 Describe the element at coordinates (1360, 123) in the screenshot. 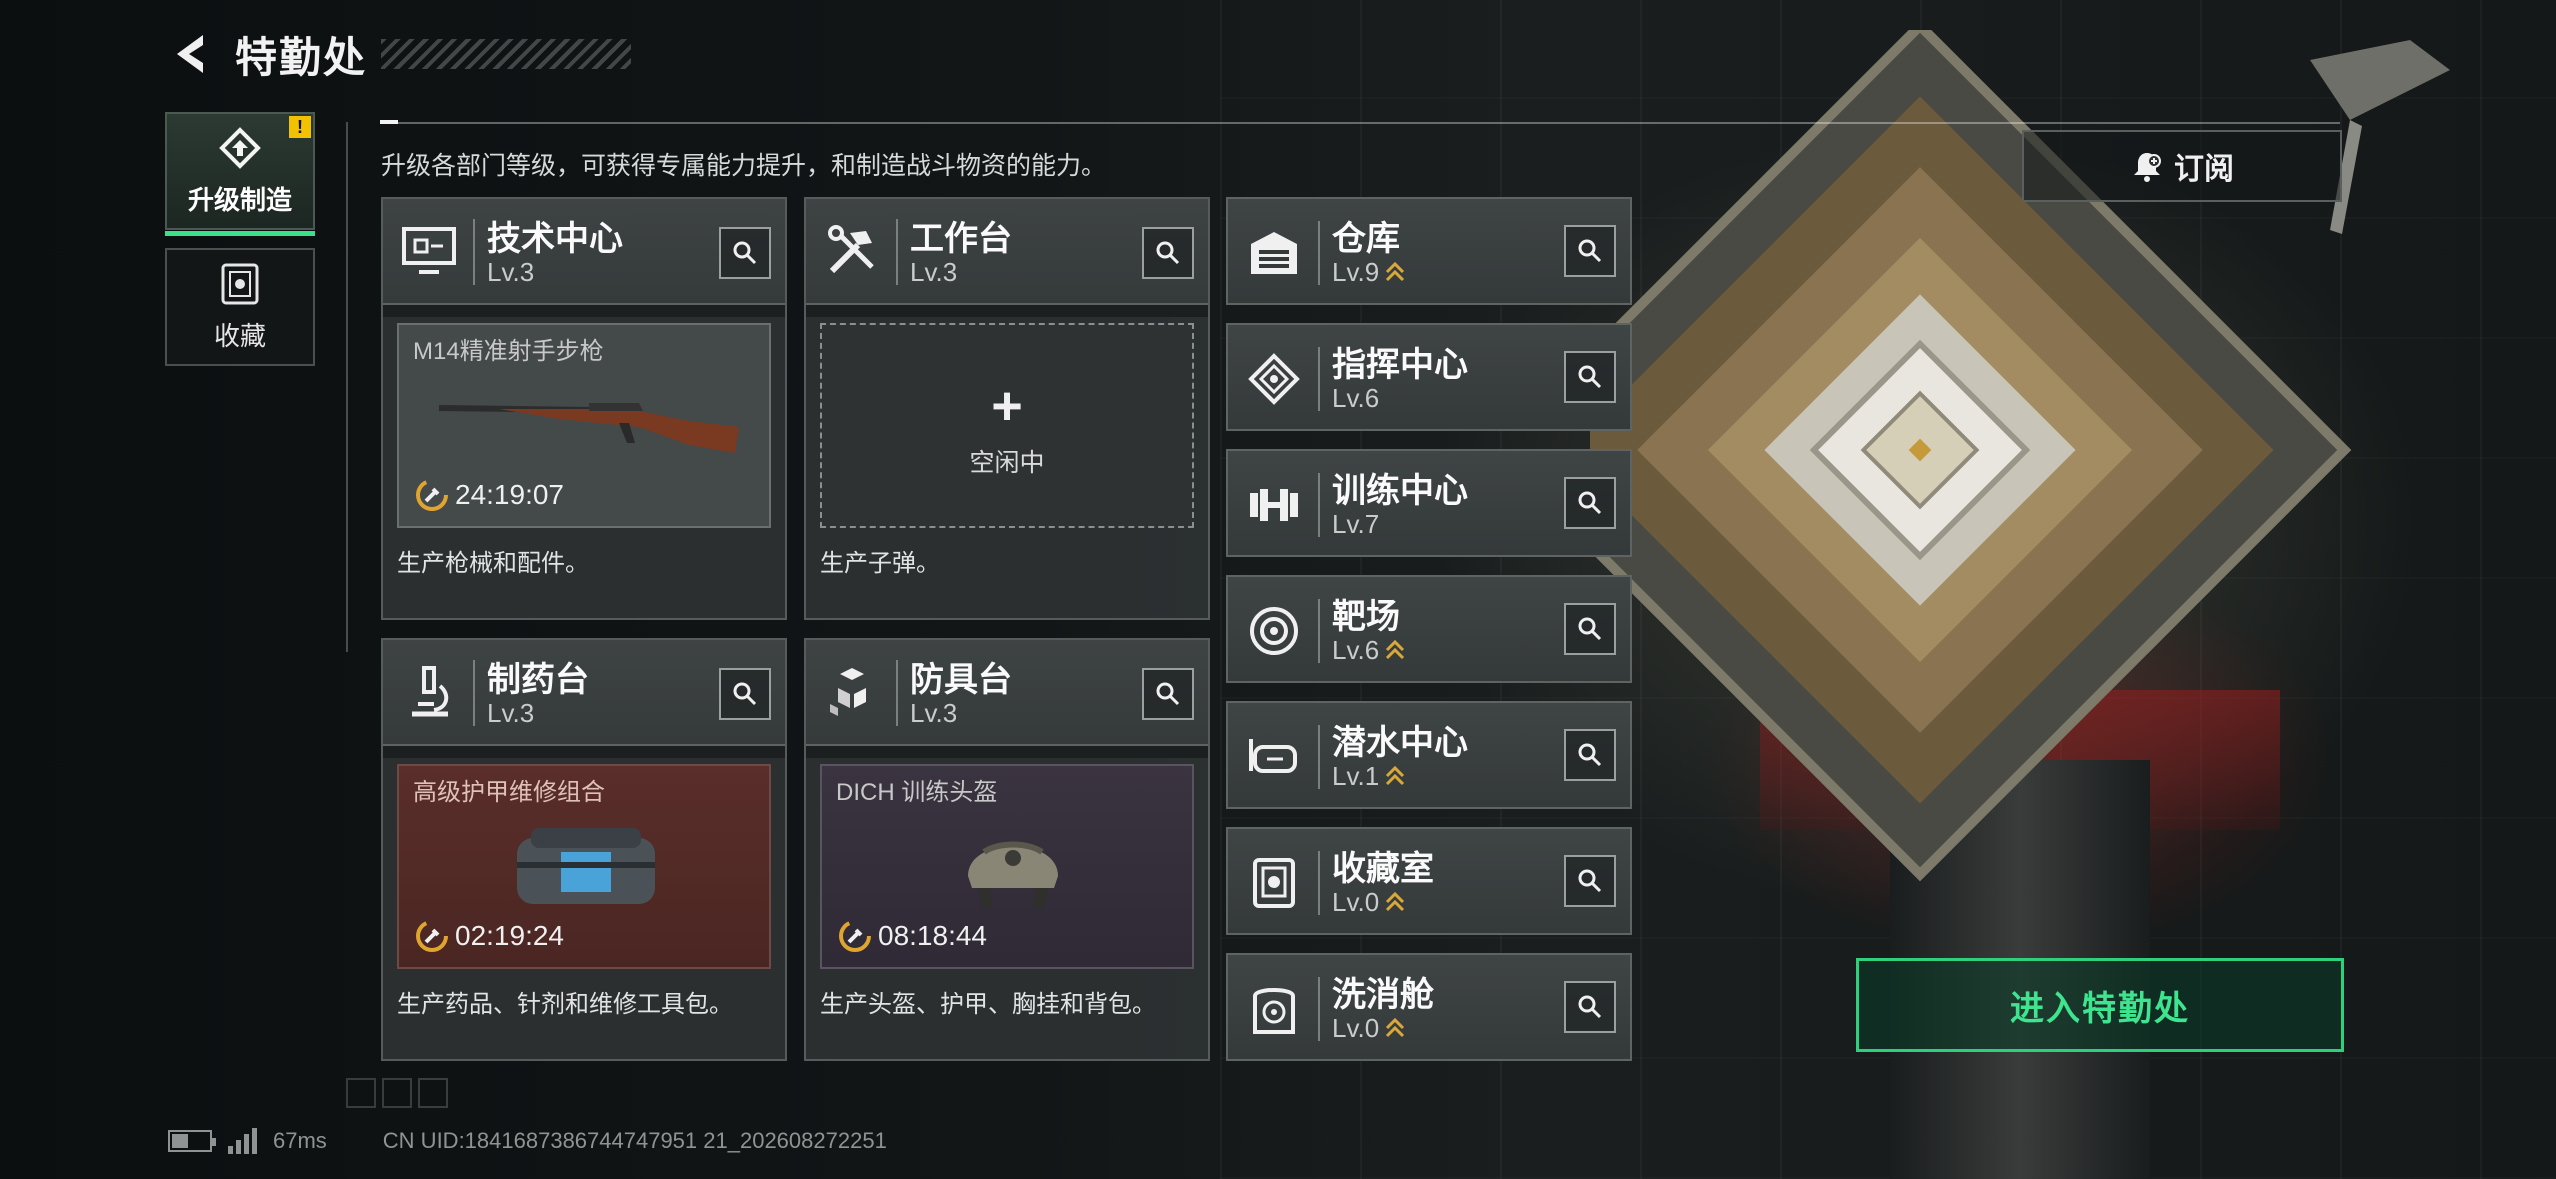

I see `divider-line` at that location.